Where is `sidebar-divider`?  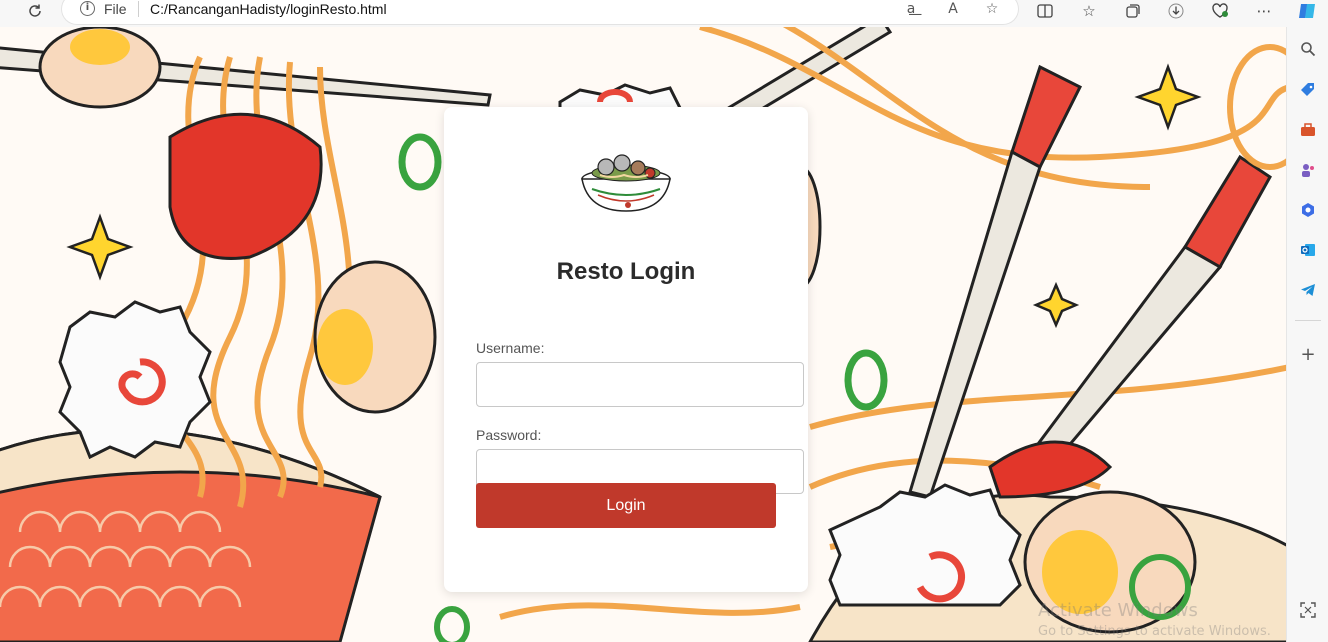
sidebar-divider is located at coordinates (1308, 320).